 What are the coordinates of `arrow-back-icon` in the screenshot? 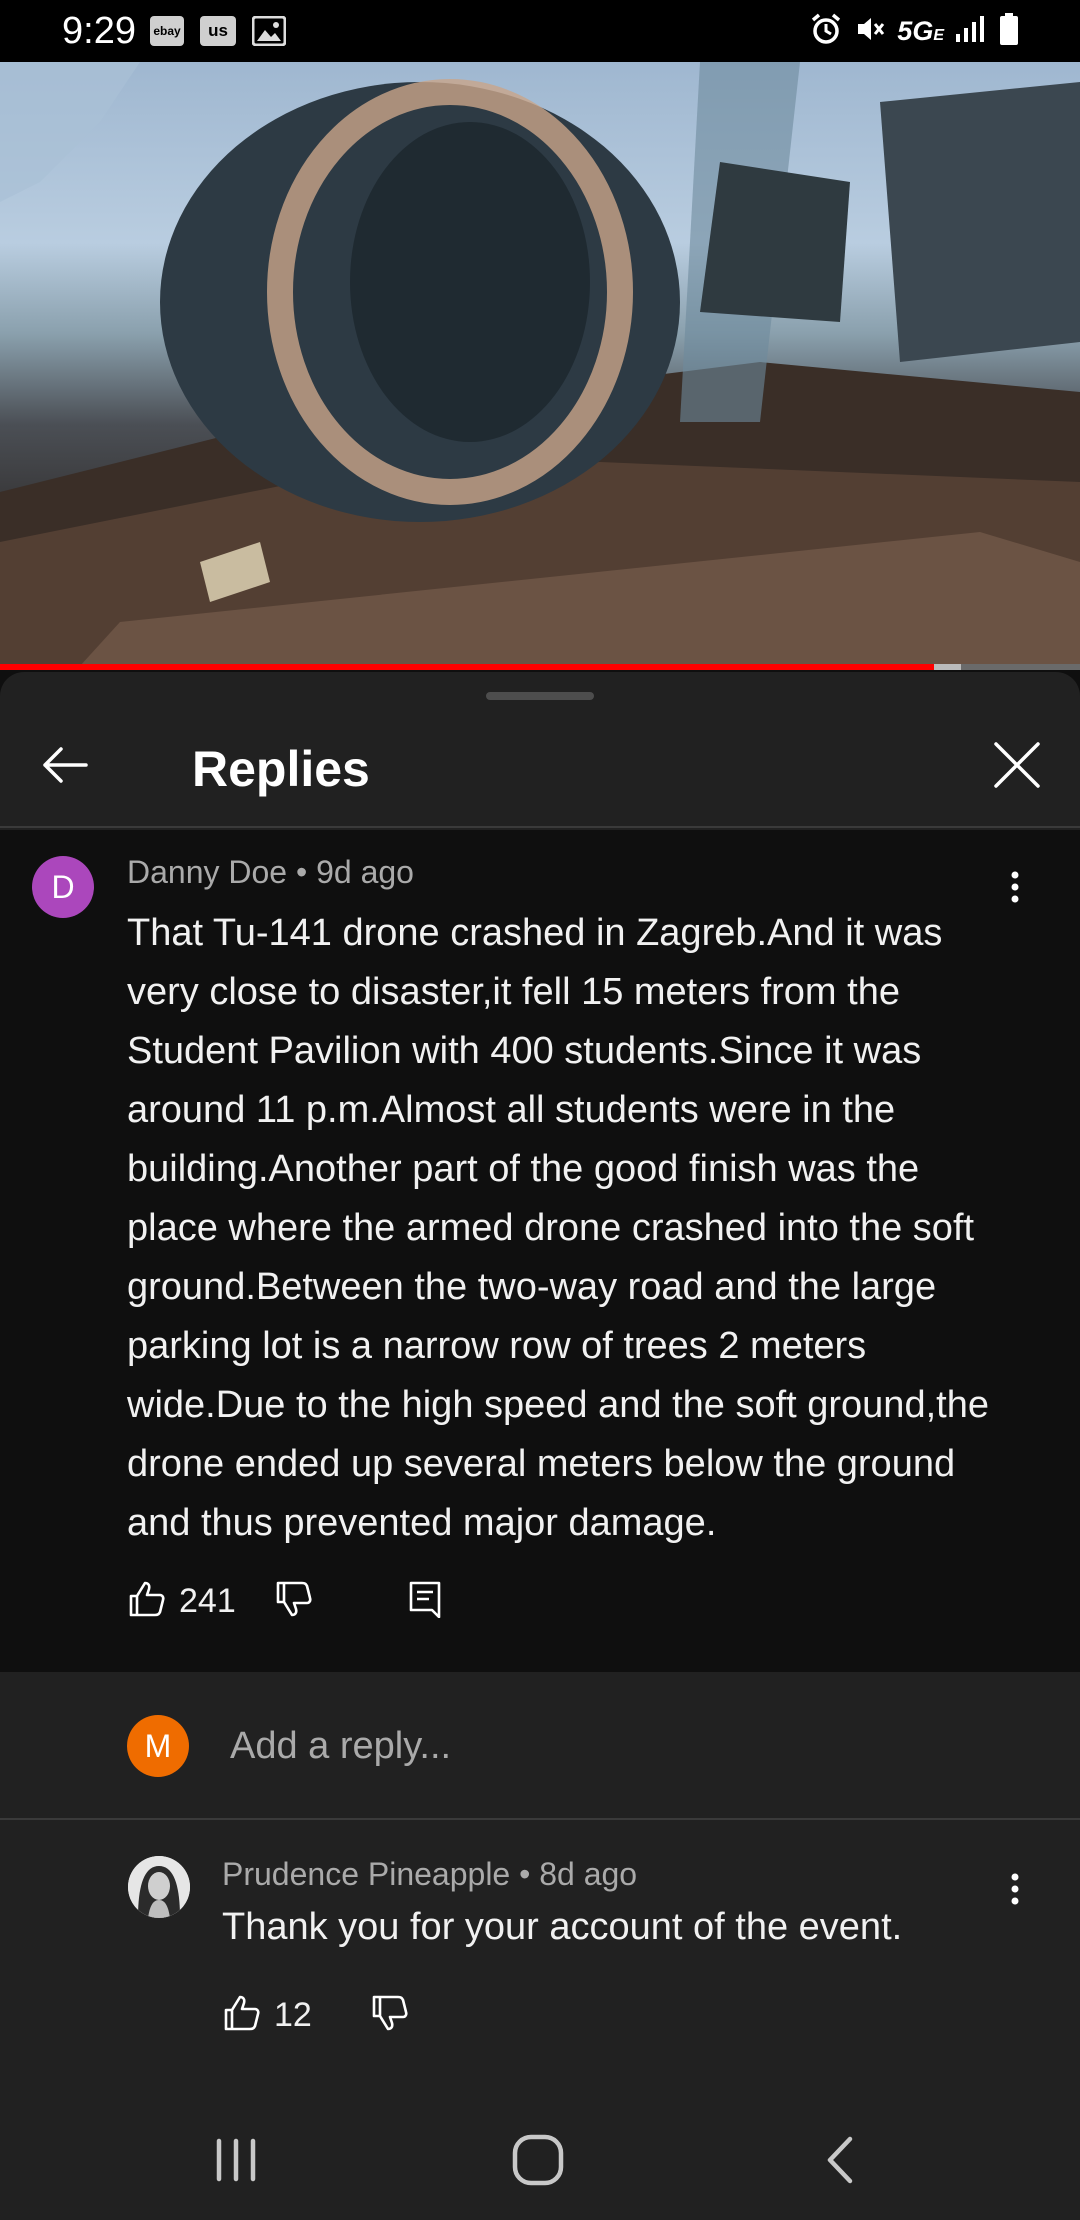 It's located at (65, 767).